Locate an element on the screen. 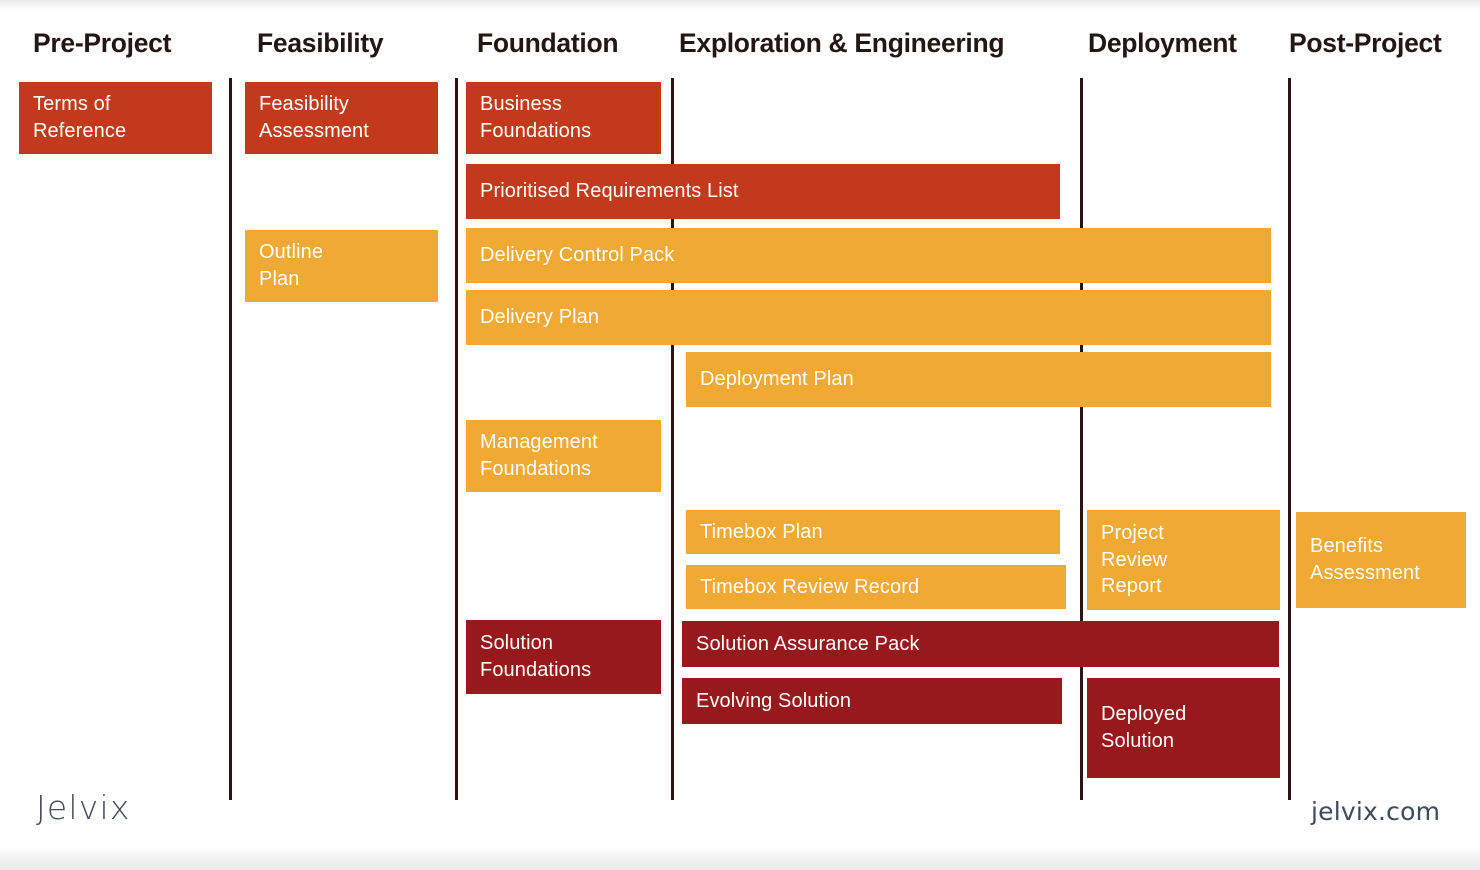 The height and width of the screenshot is (870, 1480). jelvix-website-url: jelvix.com is located at coordinates (1376, 811).